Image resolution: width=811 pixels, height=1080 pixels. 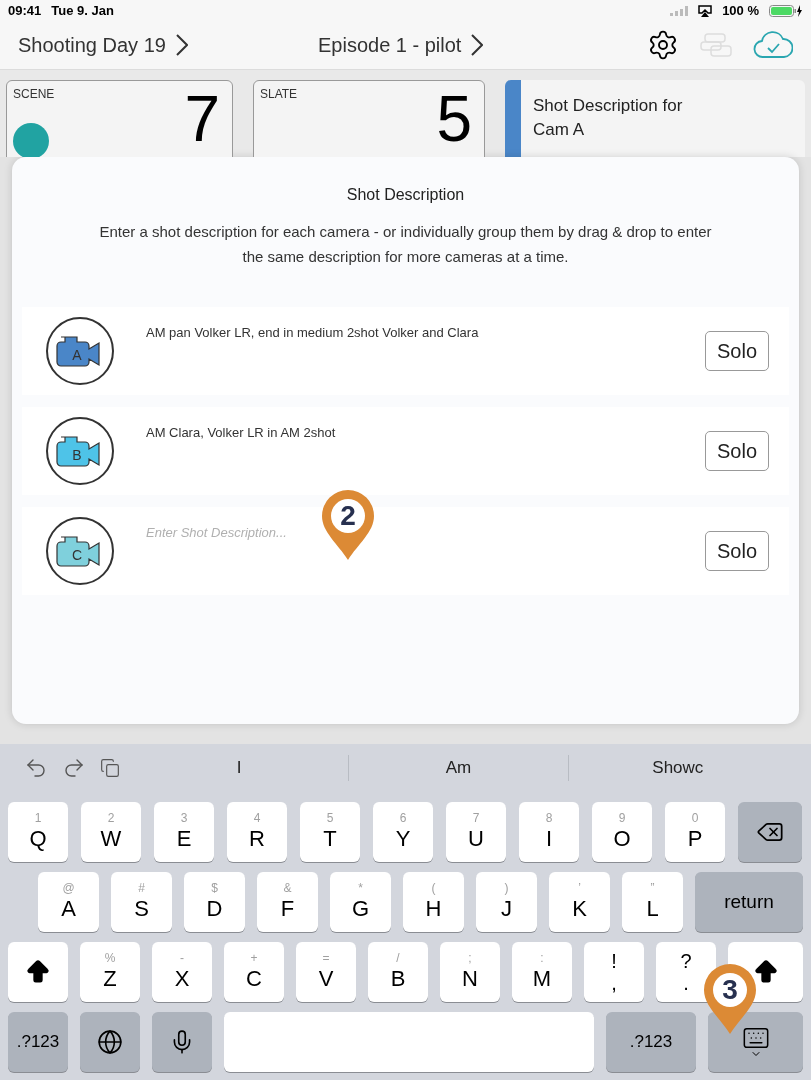 What do you see at coordinates (579, 902) in the screenshot?
I see `keyboard-key: ’ K` at bounding box center [579, 902].